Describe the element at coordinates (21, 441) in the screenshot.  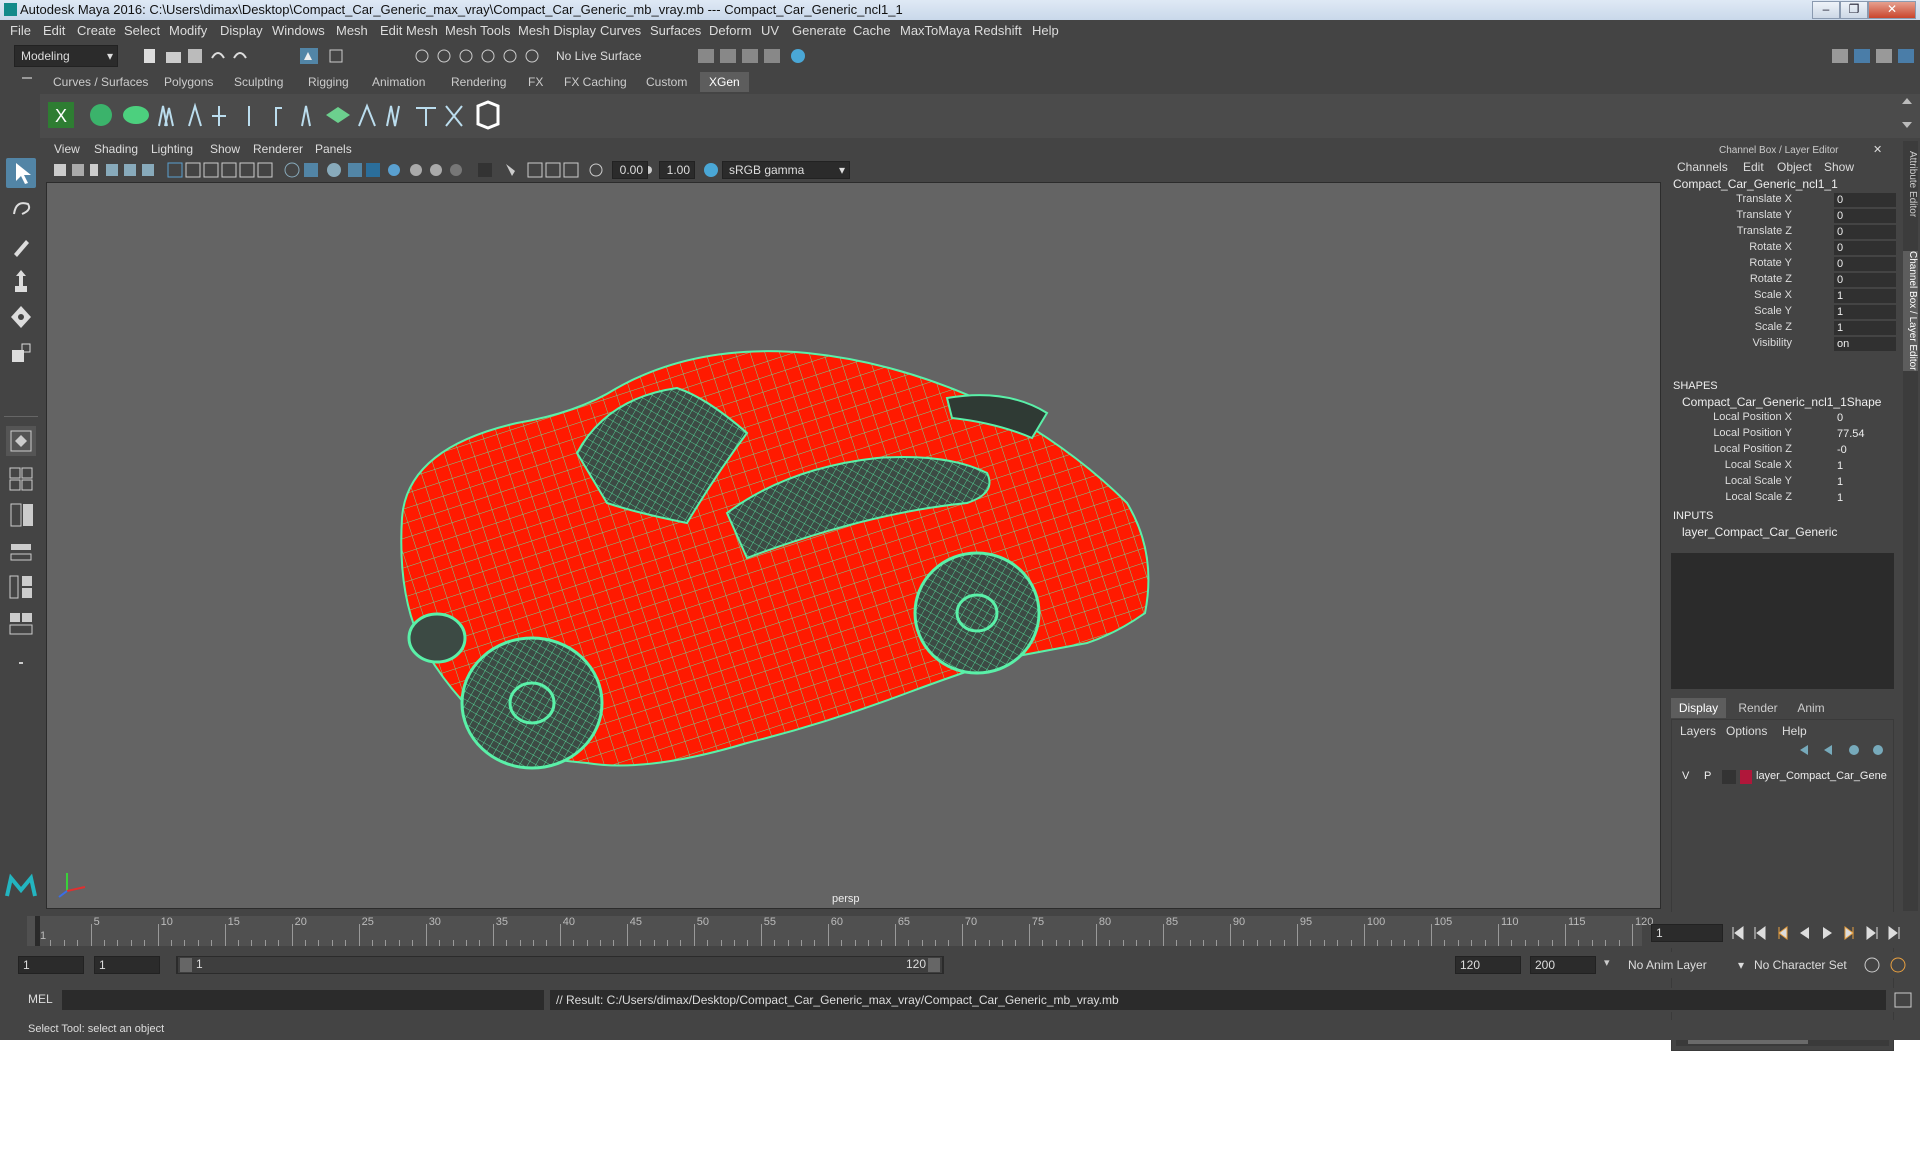
I see `single-perspective-layout-button` at that location.